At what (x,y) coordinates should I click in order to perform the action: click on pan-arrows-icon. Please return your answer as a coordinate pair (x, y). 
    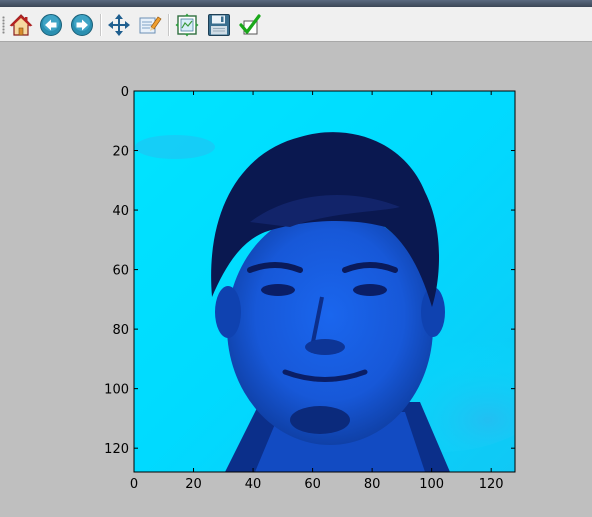
    Looking at the image, I should click on (119, 25).